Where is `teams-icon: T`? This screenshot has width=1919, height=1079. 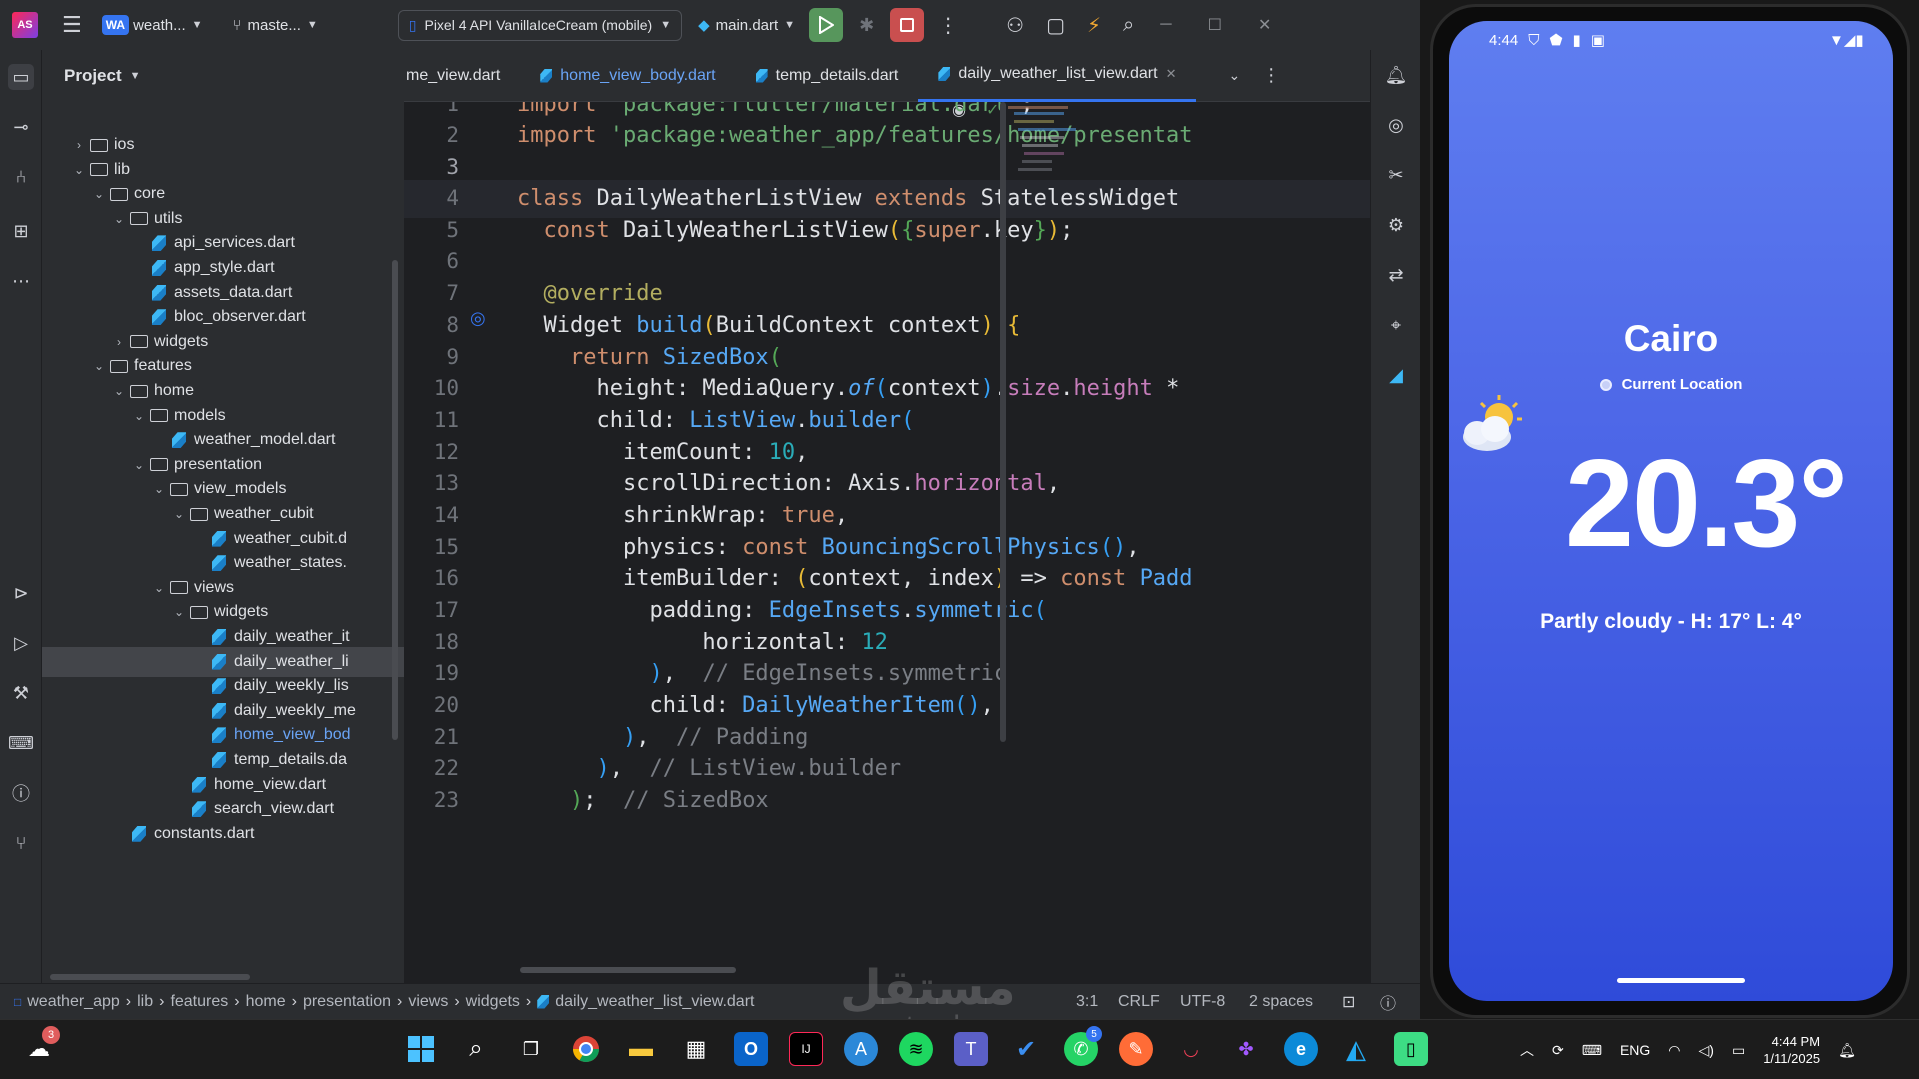
teams-icon: T is located at coordinates (971, 1049).